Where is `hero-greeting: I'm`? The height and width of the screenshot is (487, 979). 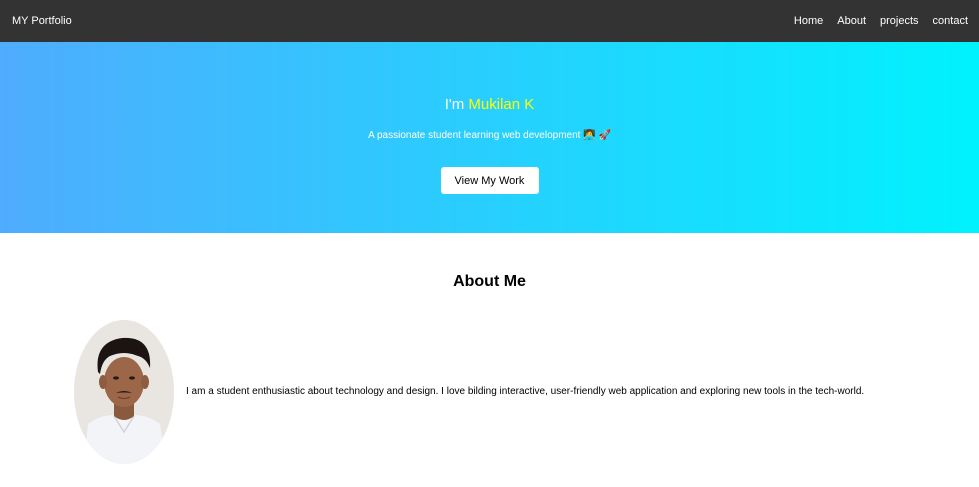 hero-greeting: I'm is located at coordinates (456, 104).